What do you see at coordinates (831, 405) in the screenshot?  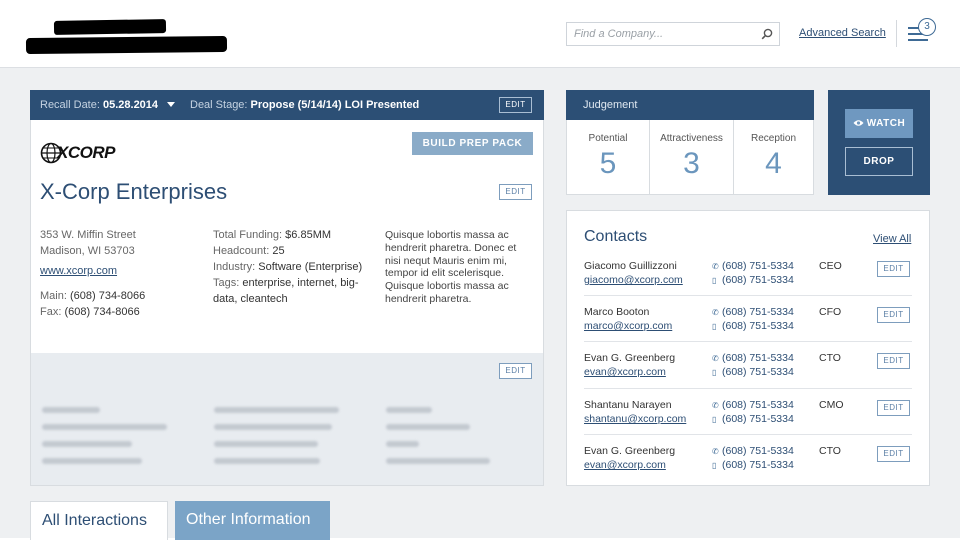 I see `contact-role: CMO` at bounding box center [831, 405].